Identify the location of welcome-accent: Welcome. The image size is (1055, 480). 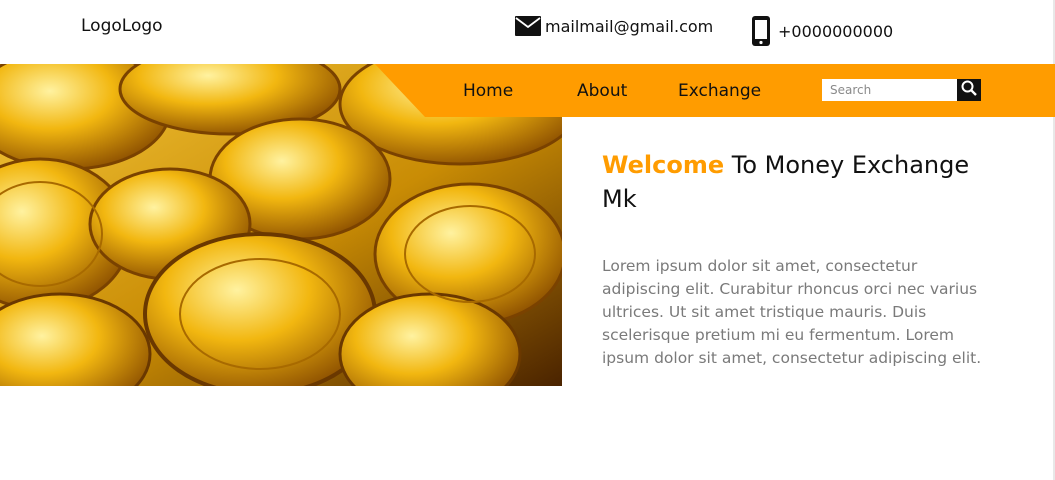
(663, 165).